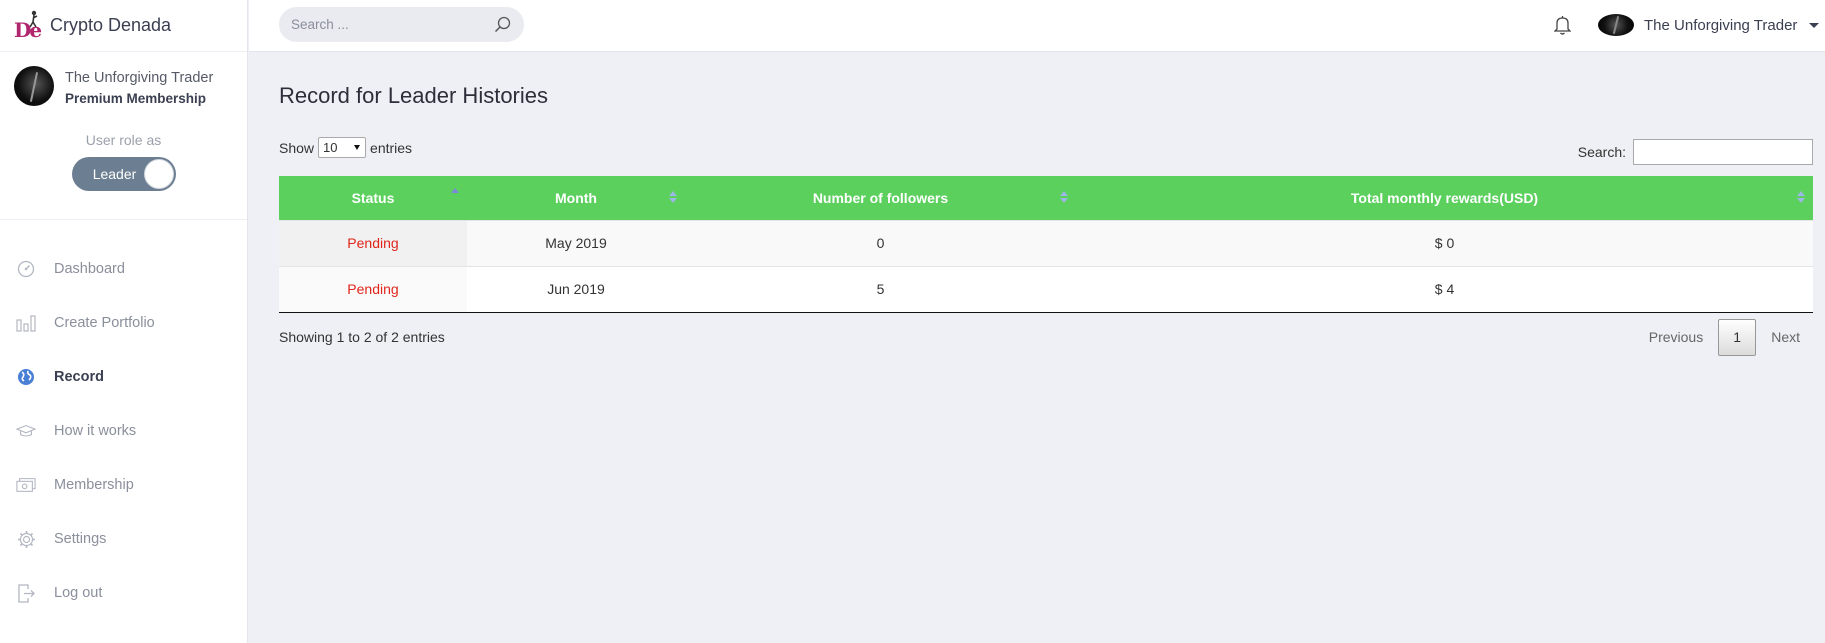  What do you see at coordinates (1562, 27) in the screenshot?
I see `notification-bell-icon` at bounding box center [1562, 27].